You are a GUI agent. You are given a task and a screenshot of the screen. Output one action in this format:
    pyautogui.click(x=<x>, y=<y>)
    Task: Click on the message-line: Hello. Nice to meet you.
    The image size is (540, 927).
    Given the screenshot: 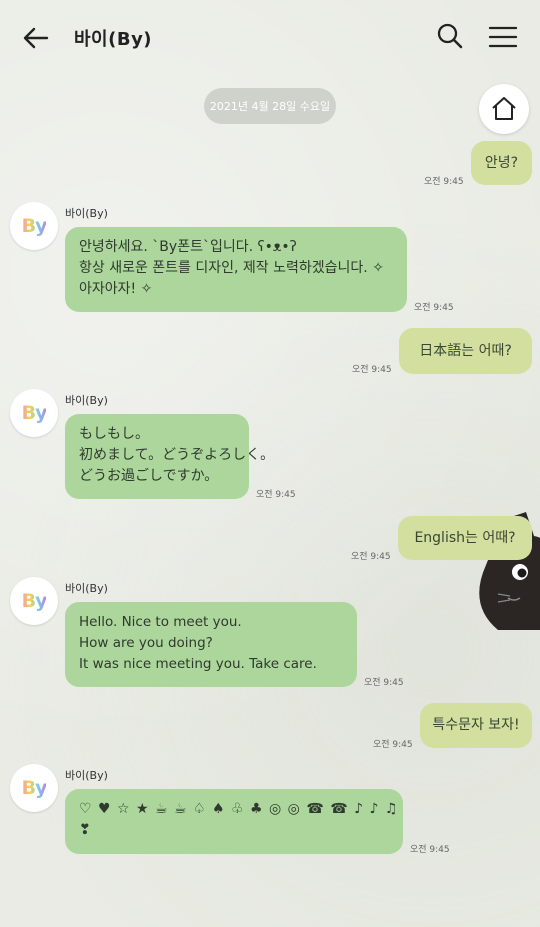 What is the action you would take?
    pyautogui.click(x=160, y=622)
    